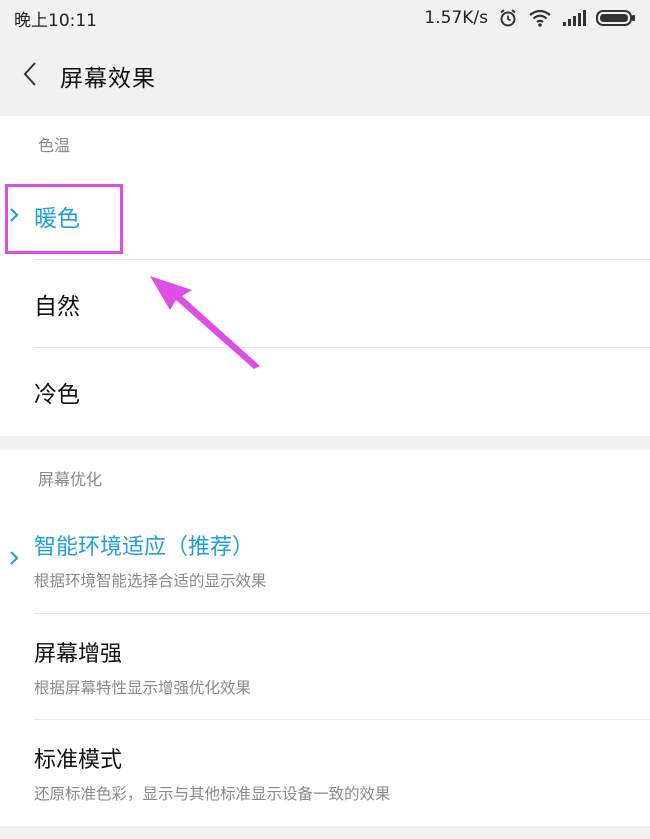 This screenshot has width=650, height=839. Describe the element at coordinates (150, 581) in the screenshot. I see `option-description: 根据环境智能选择合适的显示效果` at that location.